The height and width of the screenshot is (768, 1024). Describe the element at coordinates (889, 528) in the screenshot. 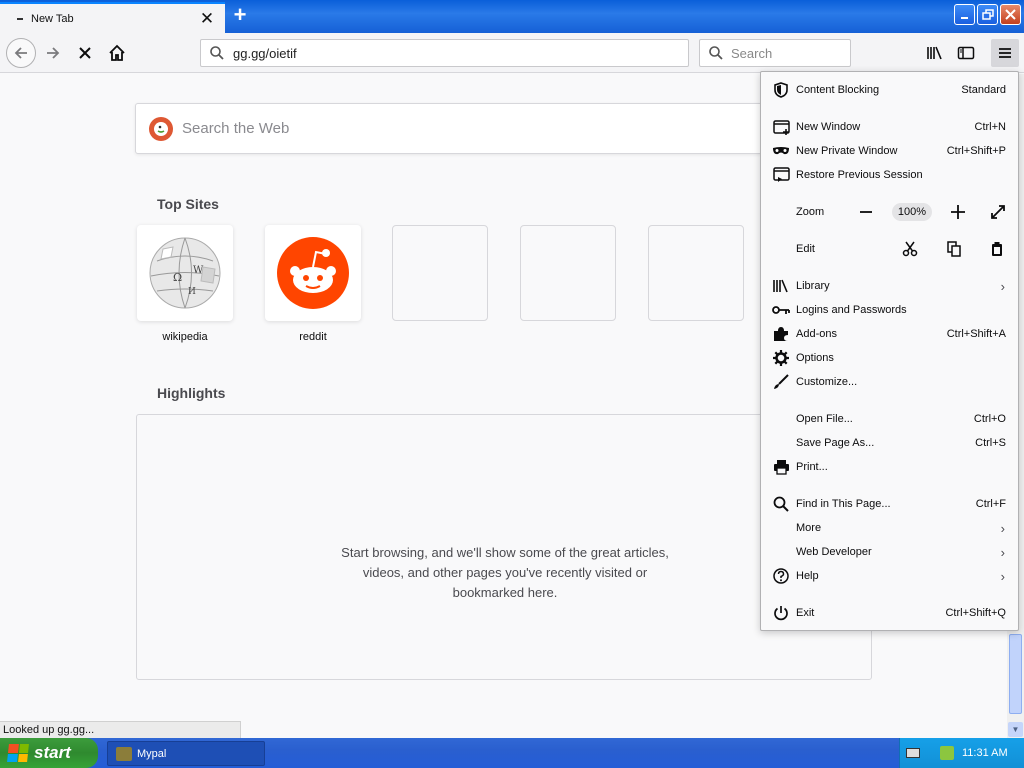

I see `menu-item-more: More ›` at that location.